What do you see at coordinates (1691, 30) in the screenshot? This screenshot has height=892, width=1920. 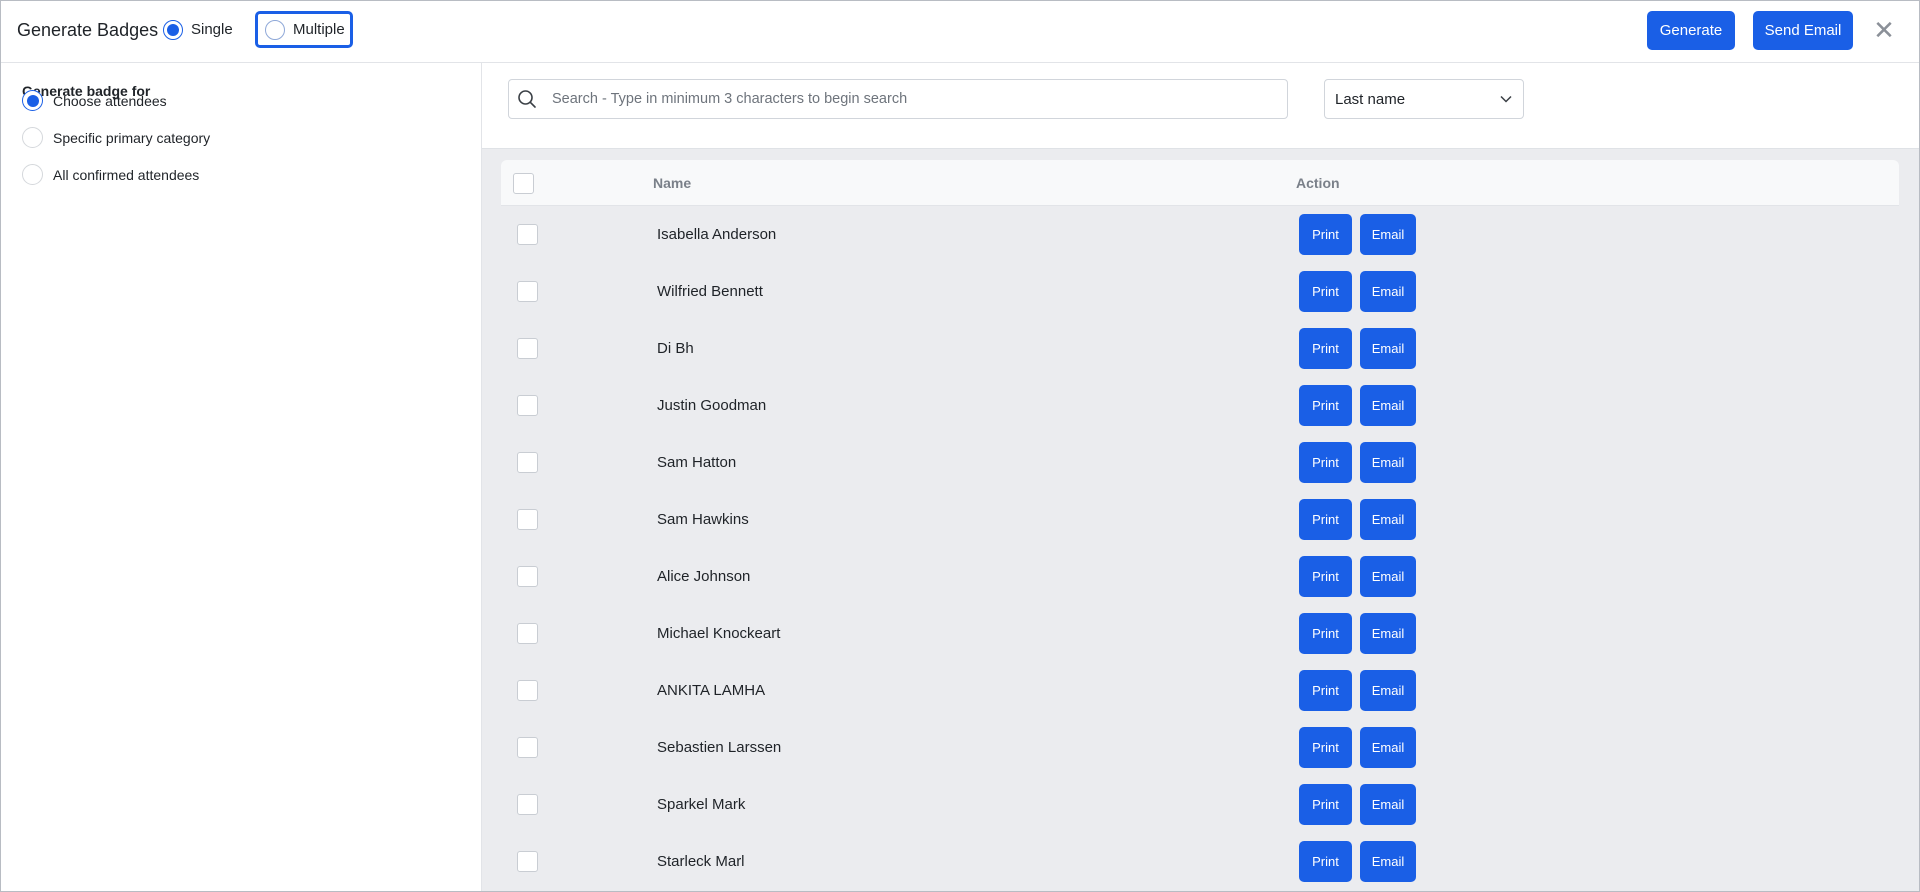 I see `generate-button: Generate` at bounding box center [1691, 30].